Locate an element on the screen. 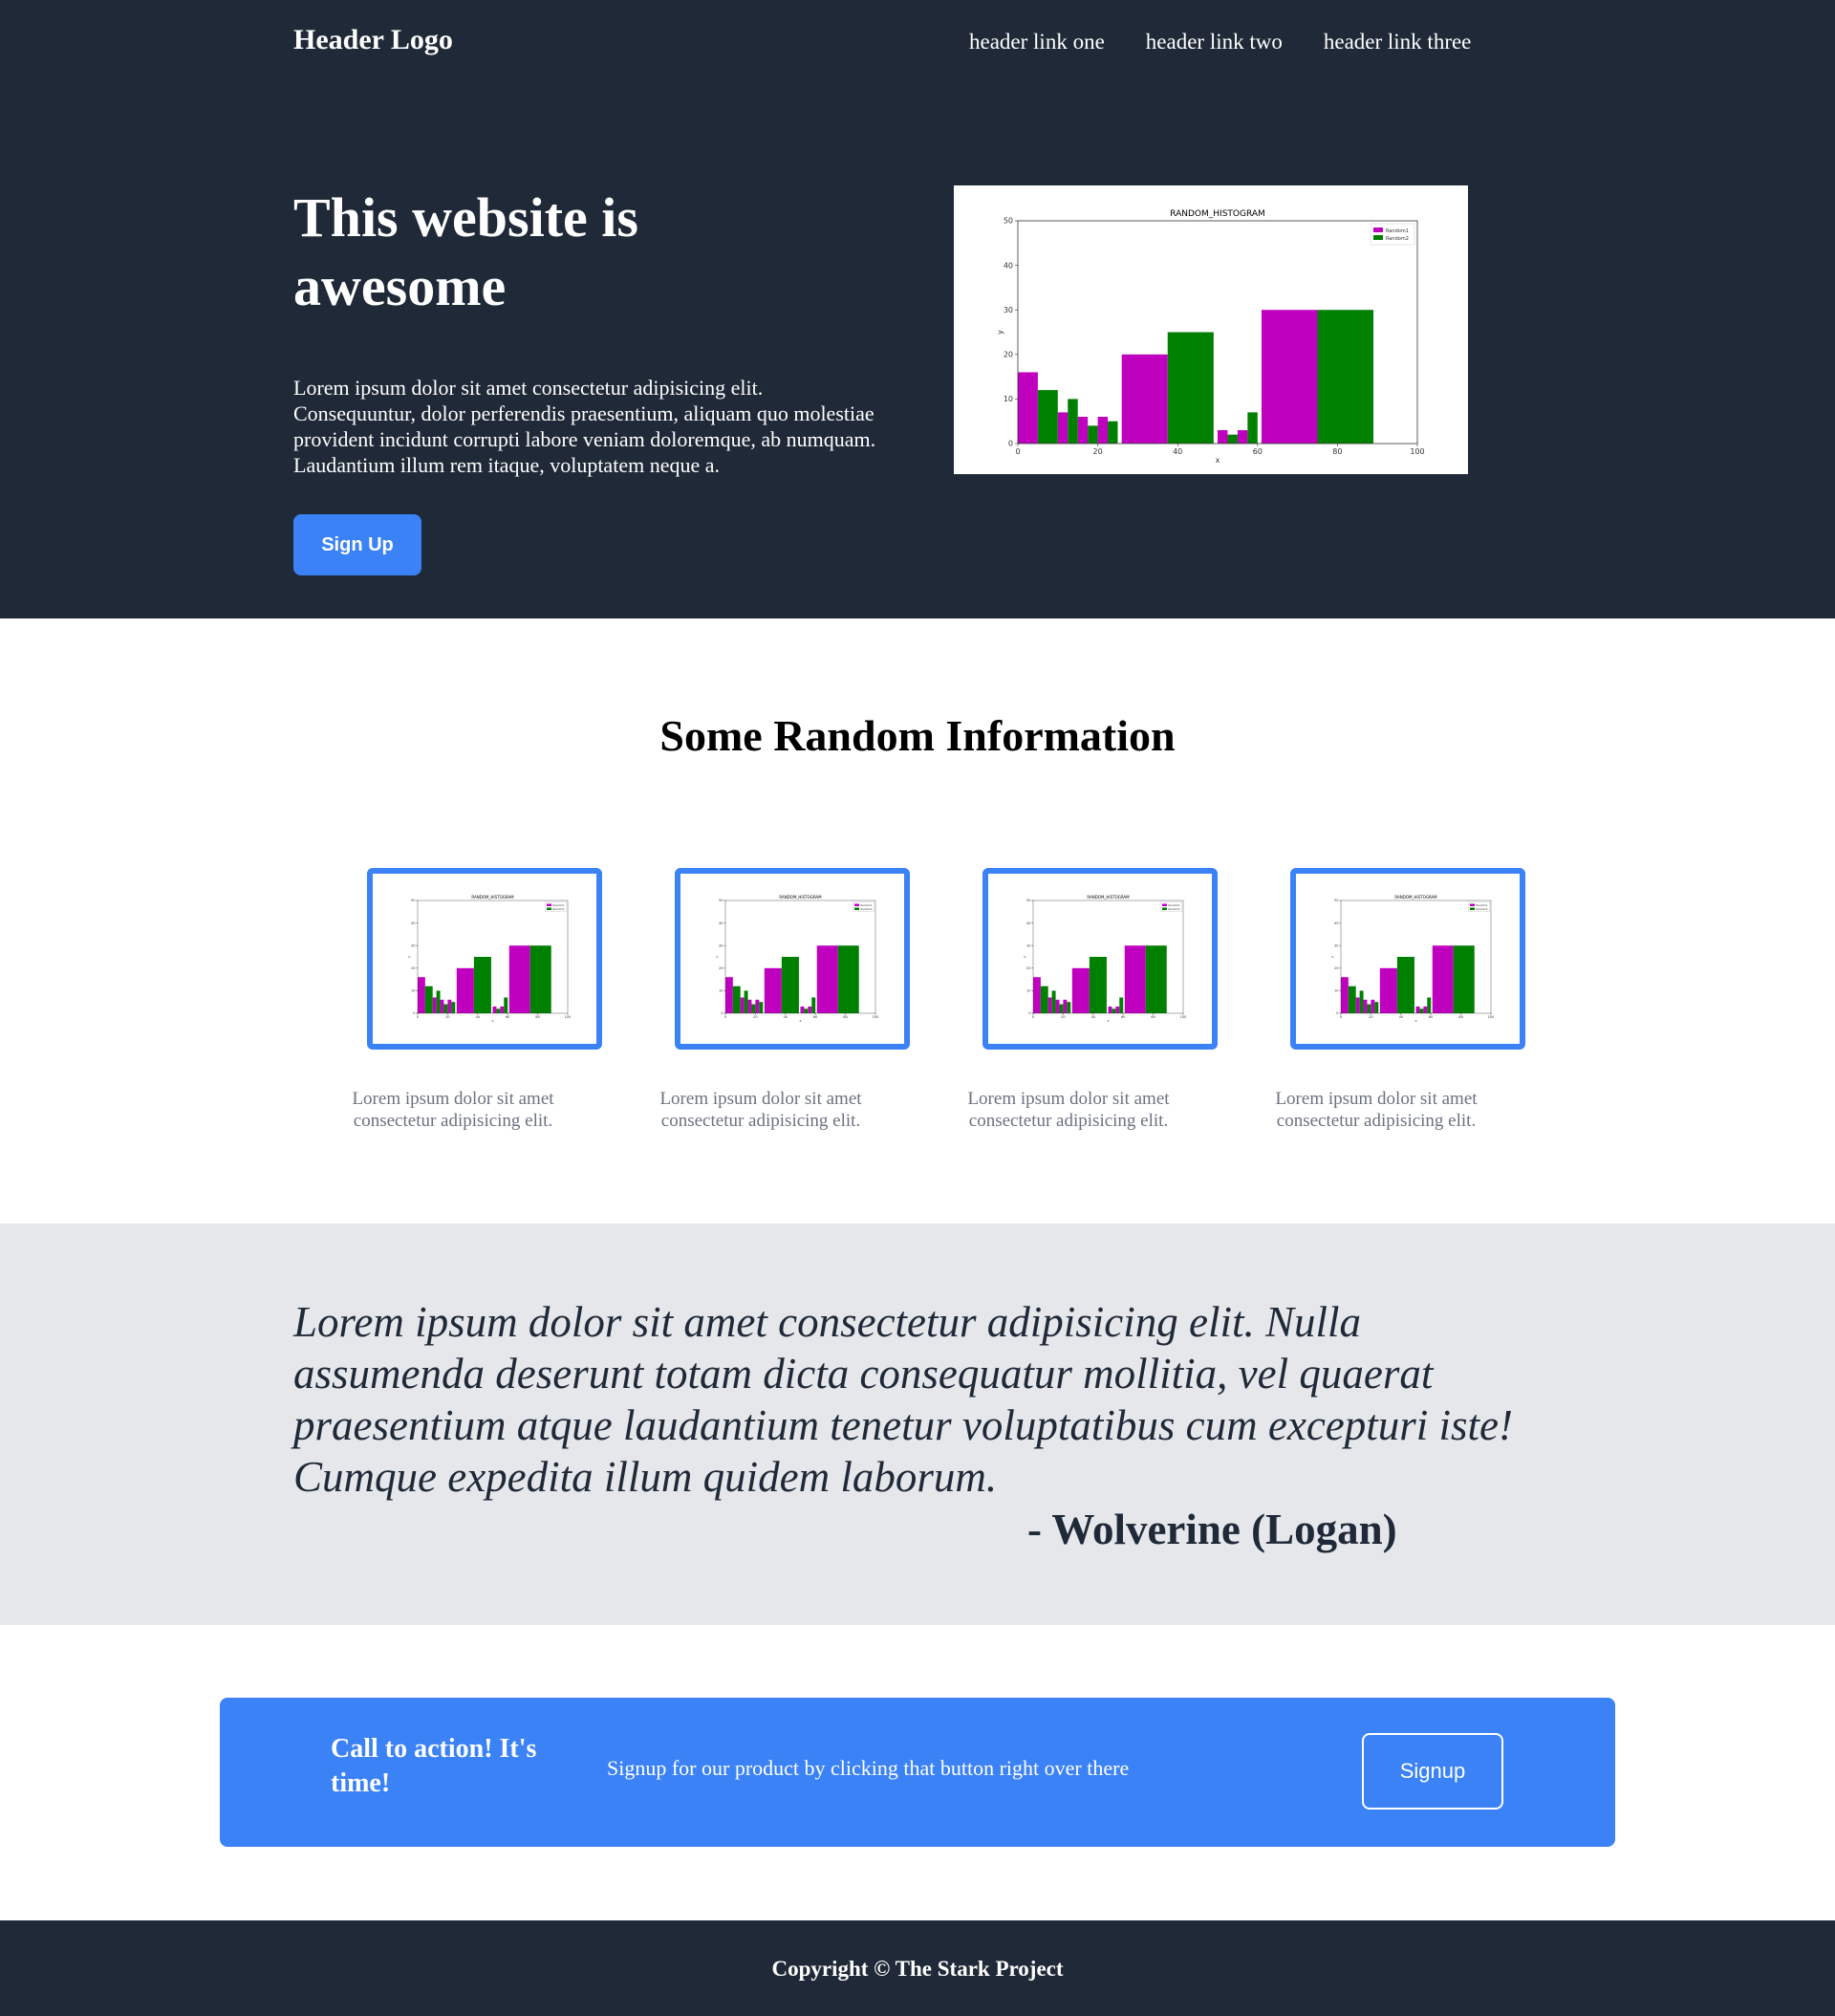 Image resolution: width=1835 pixels, height=2016 pixels. y-tick-label: 40 is located at coordinates (1028, 923).